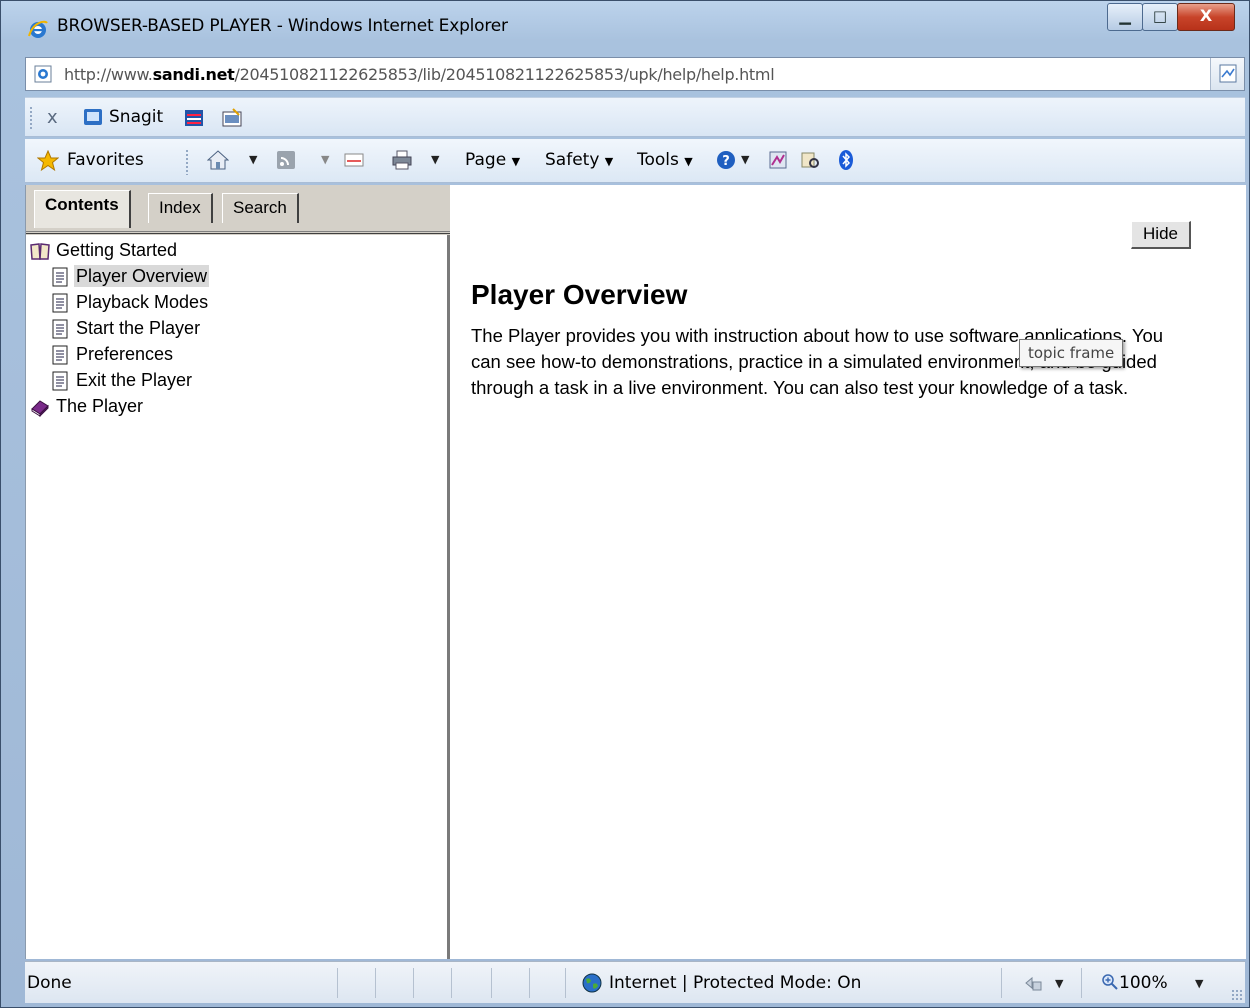 Image resolution: width=1250 pixels, height=1008 pixels. Describe the element at coordinates (1199, 983) in the screenshot. I see `zoom-dropdown: ▼` at that location.